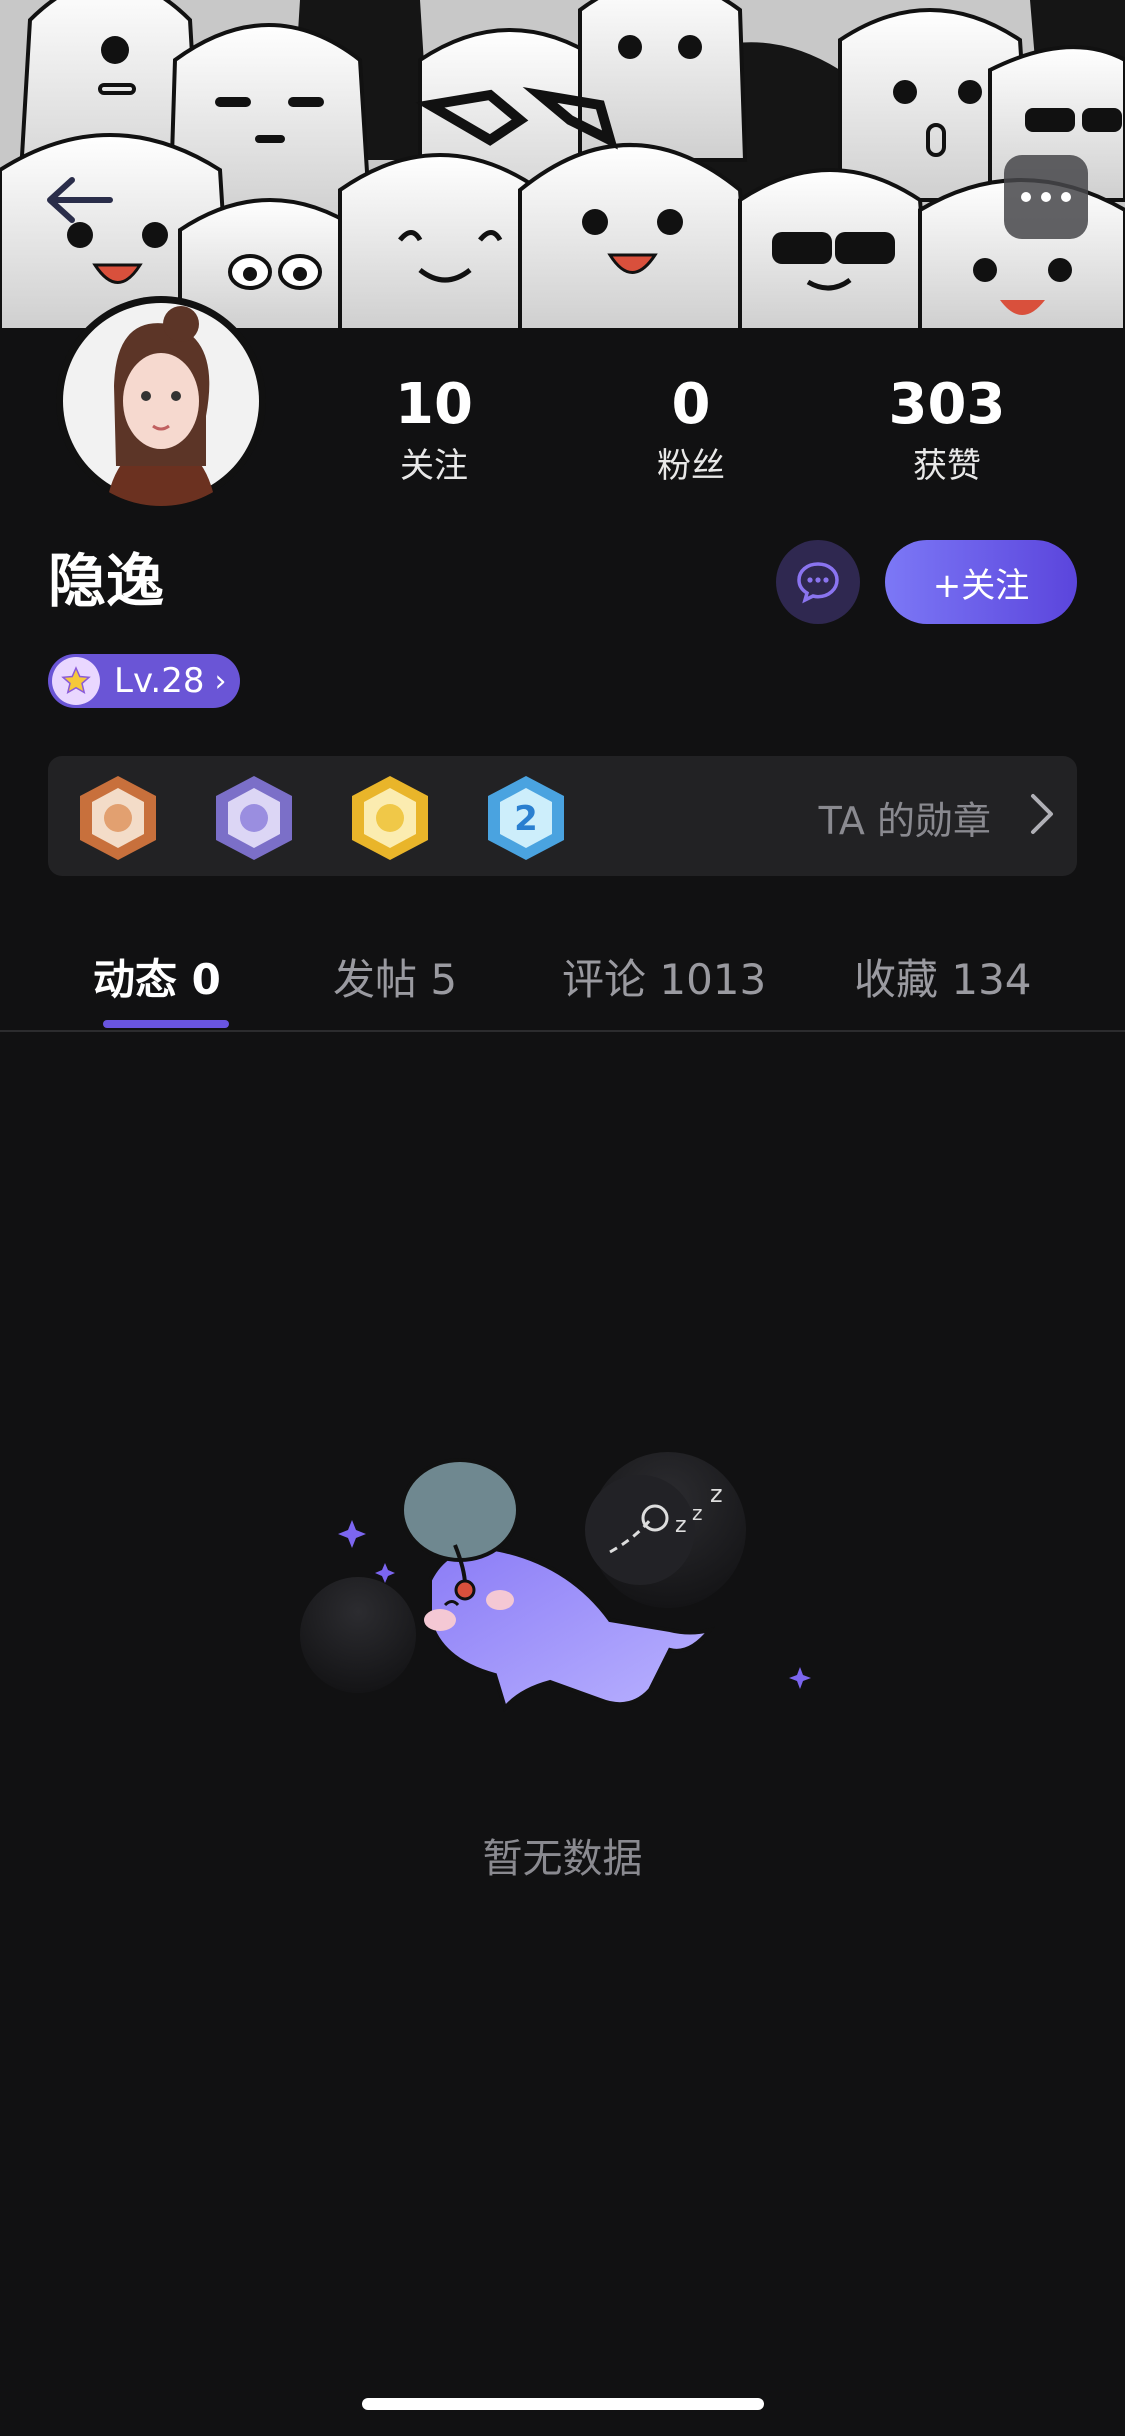  I want to click on back-button, so click(80, 200).